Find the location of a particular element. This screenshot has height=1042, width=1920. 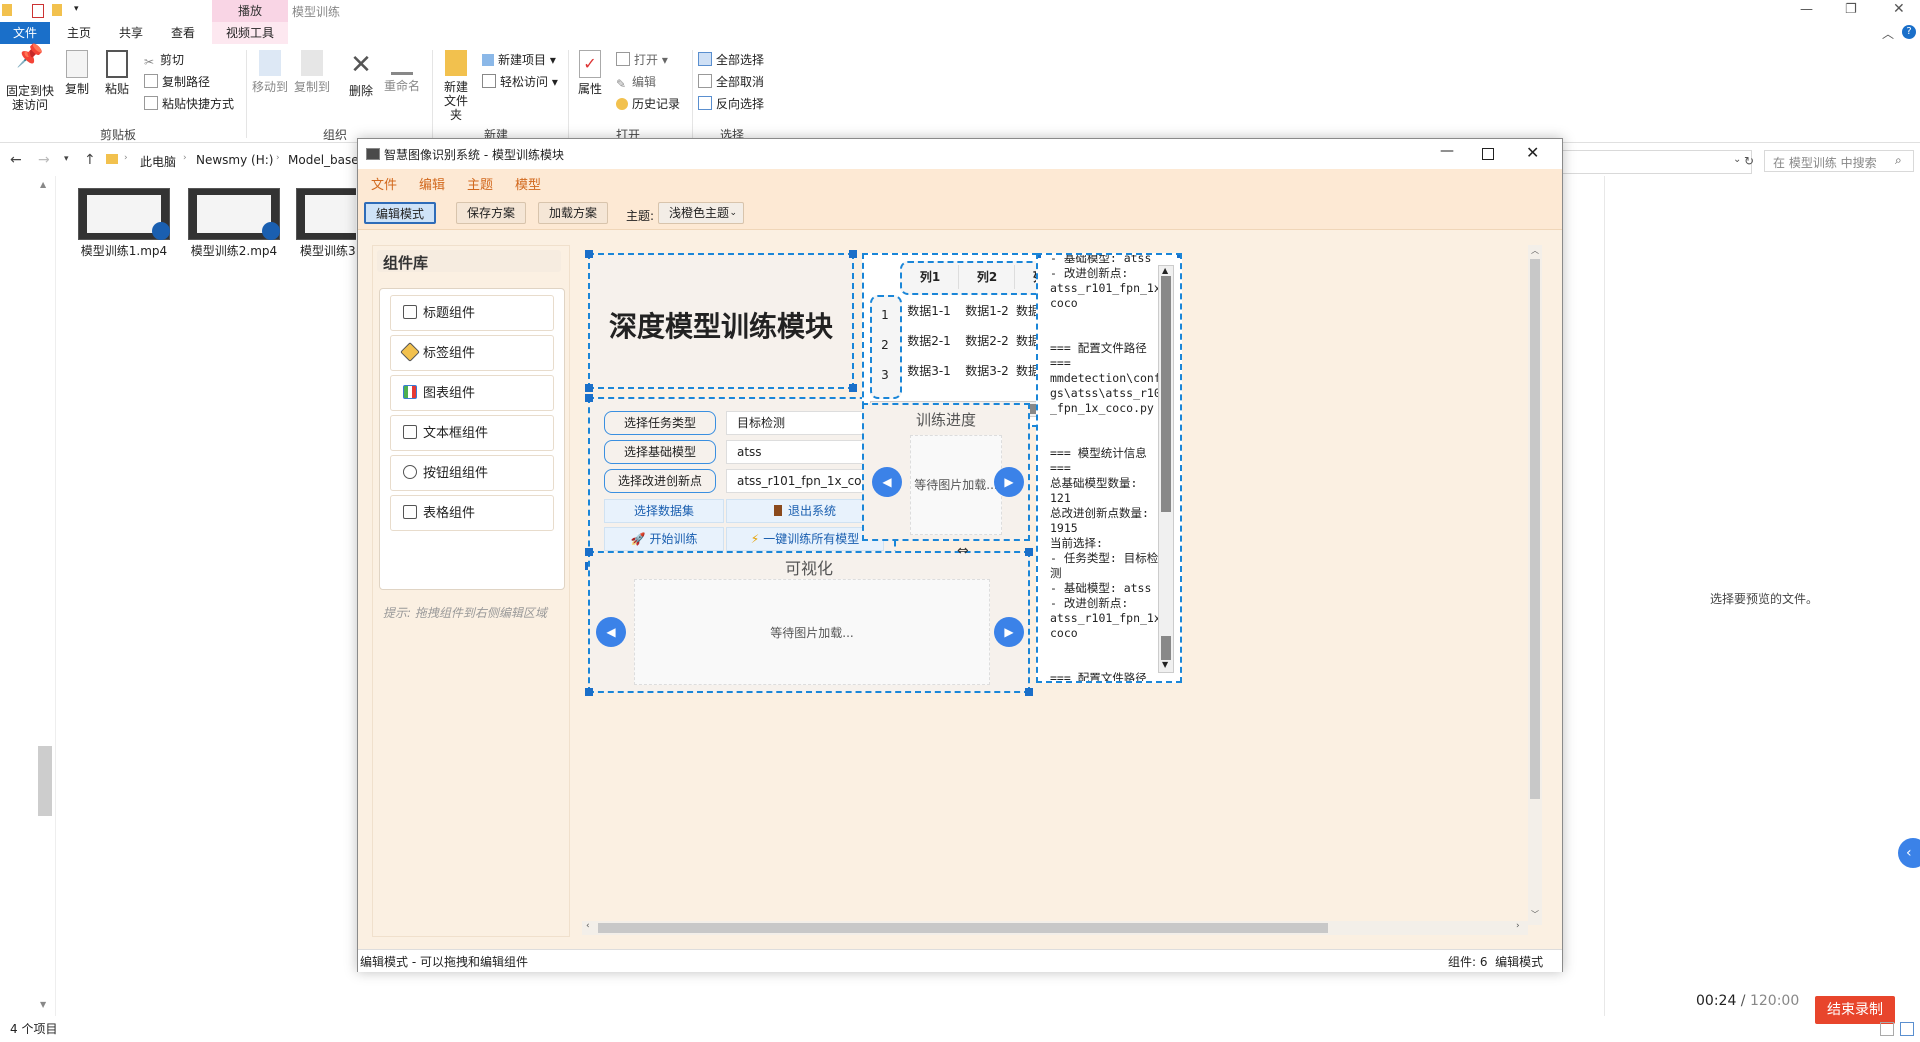

new-item-button: 新建项目 ▾ is located at coordinates (519, 60).